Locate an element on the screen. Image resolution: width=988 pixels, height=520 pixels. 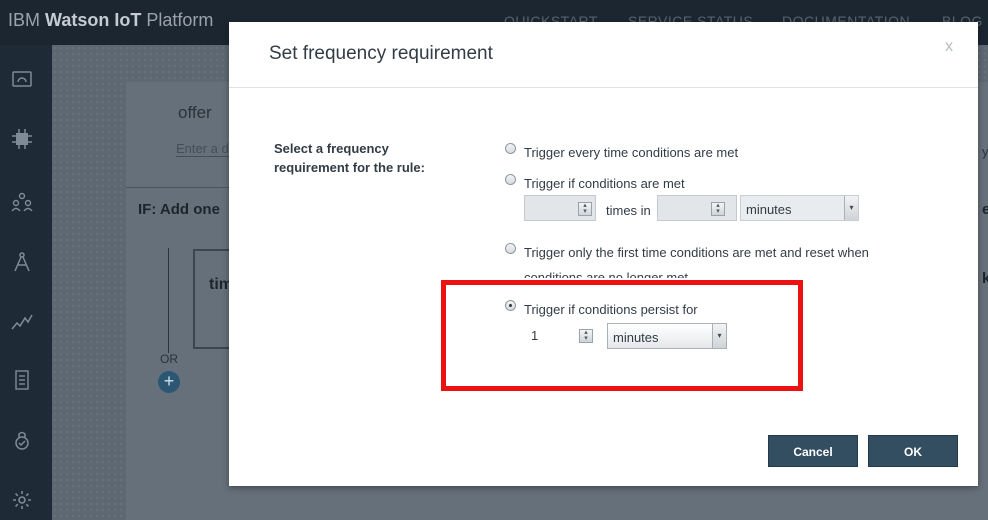
brand-name: Watson IoT is located at coordinates (93, 20).